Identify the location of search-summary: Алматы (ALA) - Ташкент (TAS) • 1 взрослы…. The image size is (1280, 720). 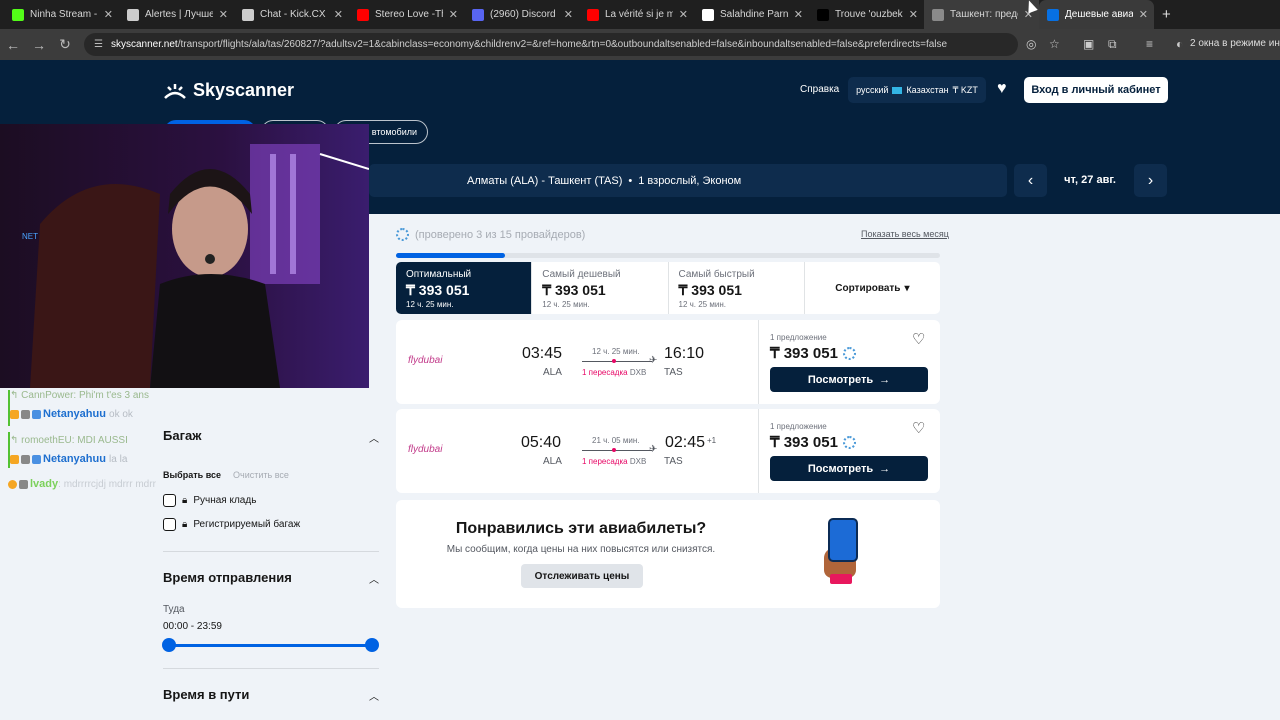
(688, 180).